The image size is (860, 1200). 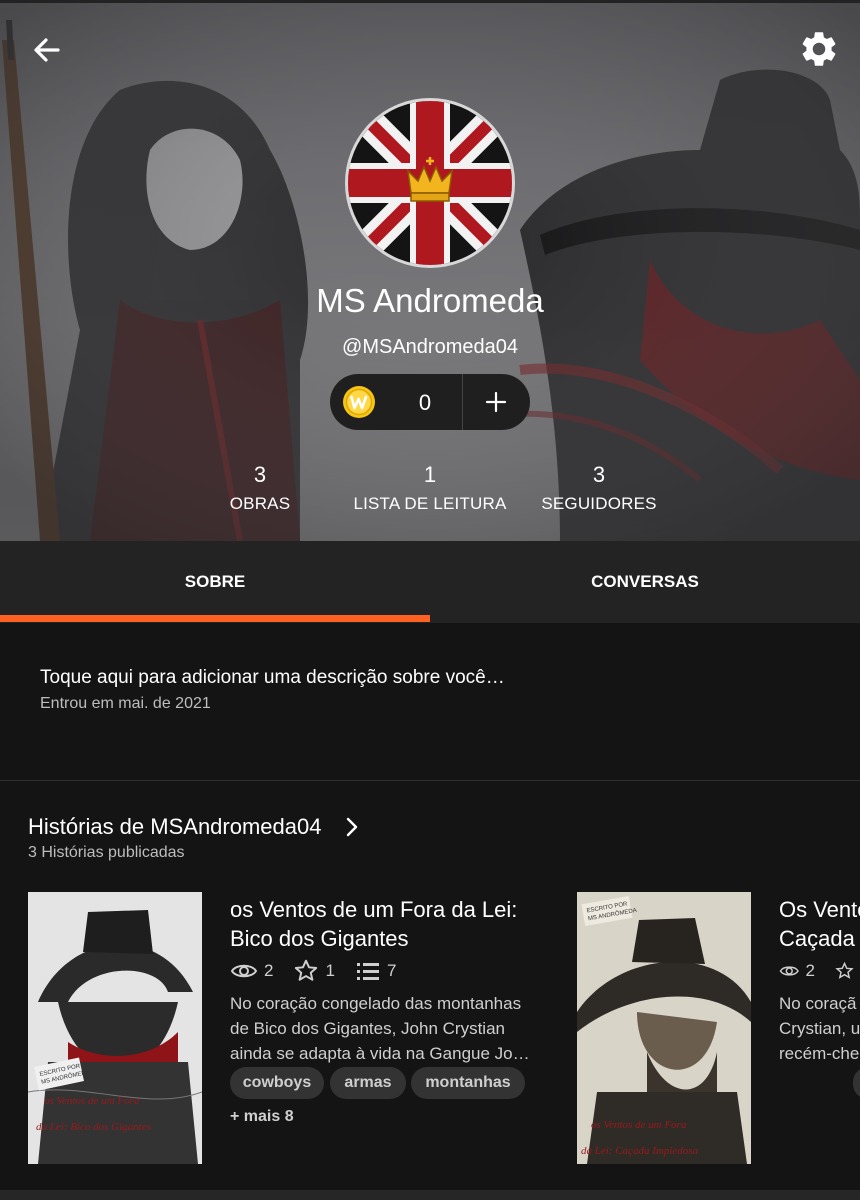 What do you see at coordinates (269, 970) in the screenshot?
I see `story-1-reads: 2` at bounding box center [269, 970].